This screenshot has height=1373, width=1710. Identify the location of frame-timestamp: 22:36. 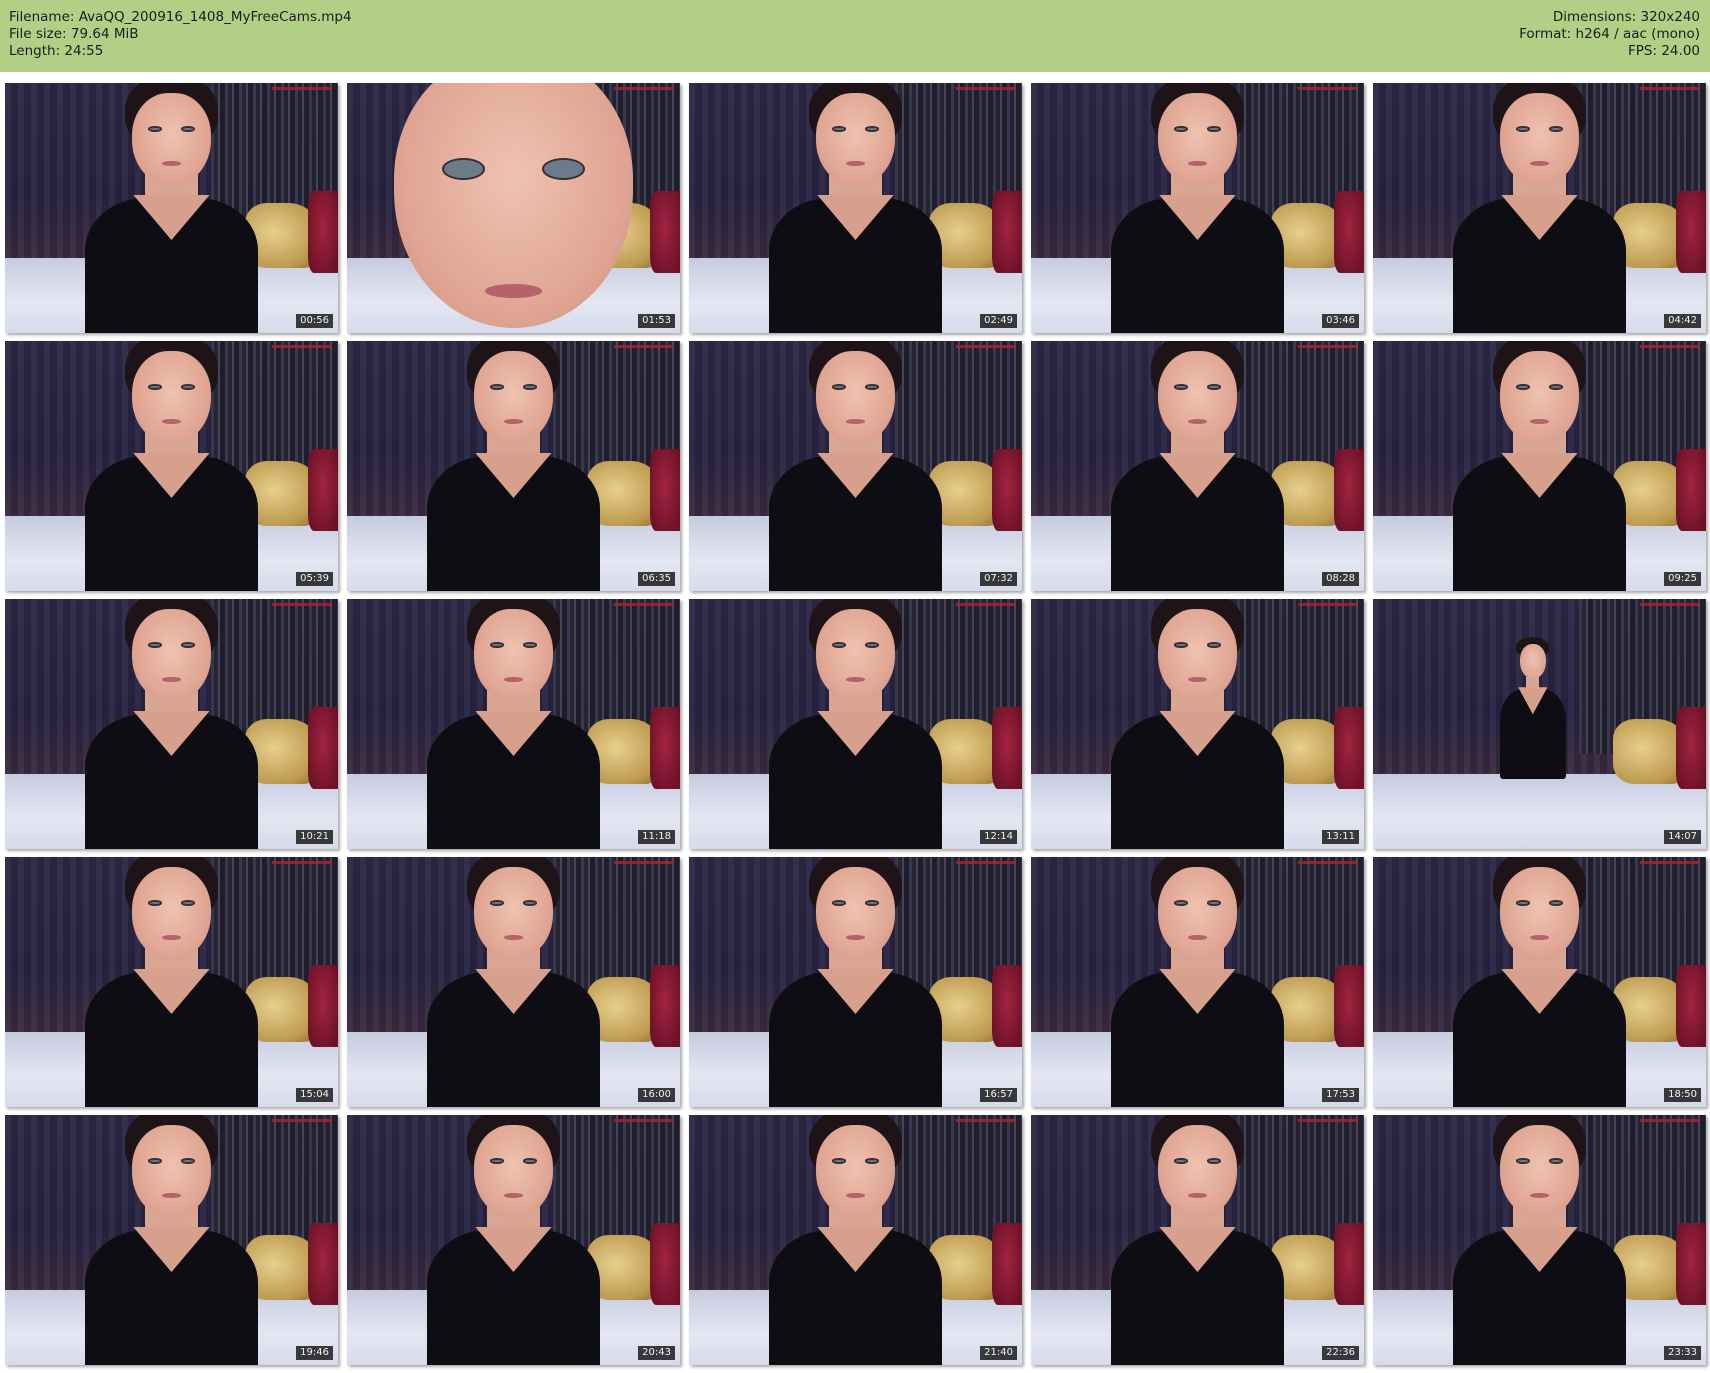
(1340, 1353).